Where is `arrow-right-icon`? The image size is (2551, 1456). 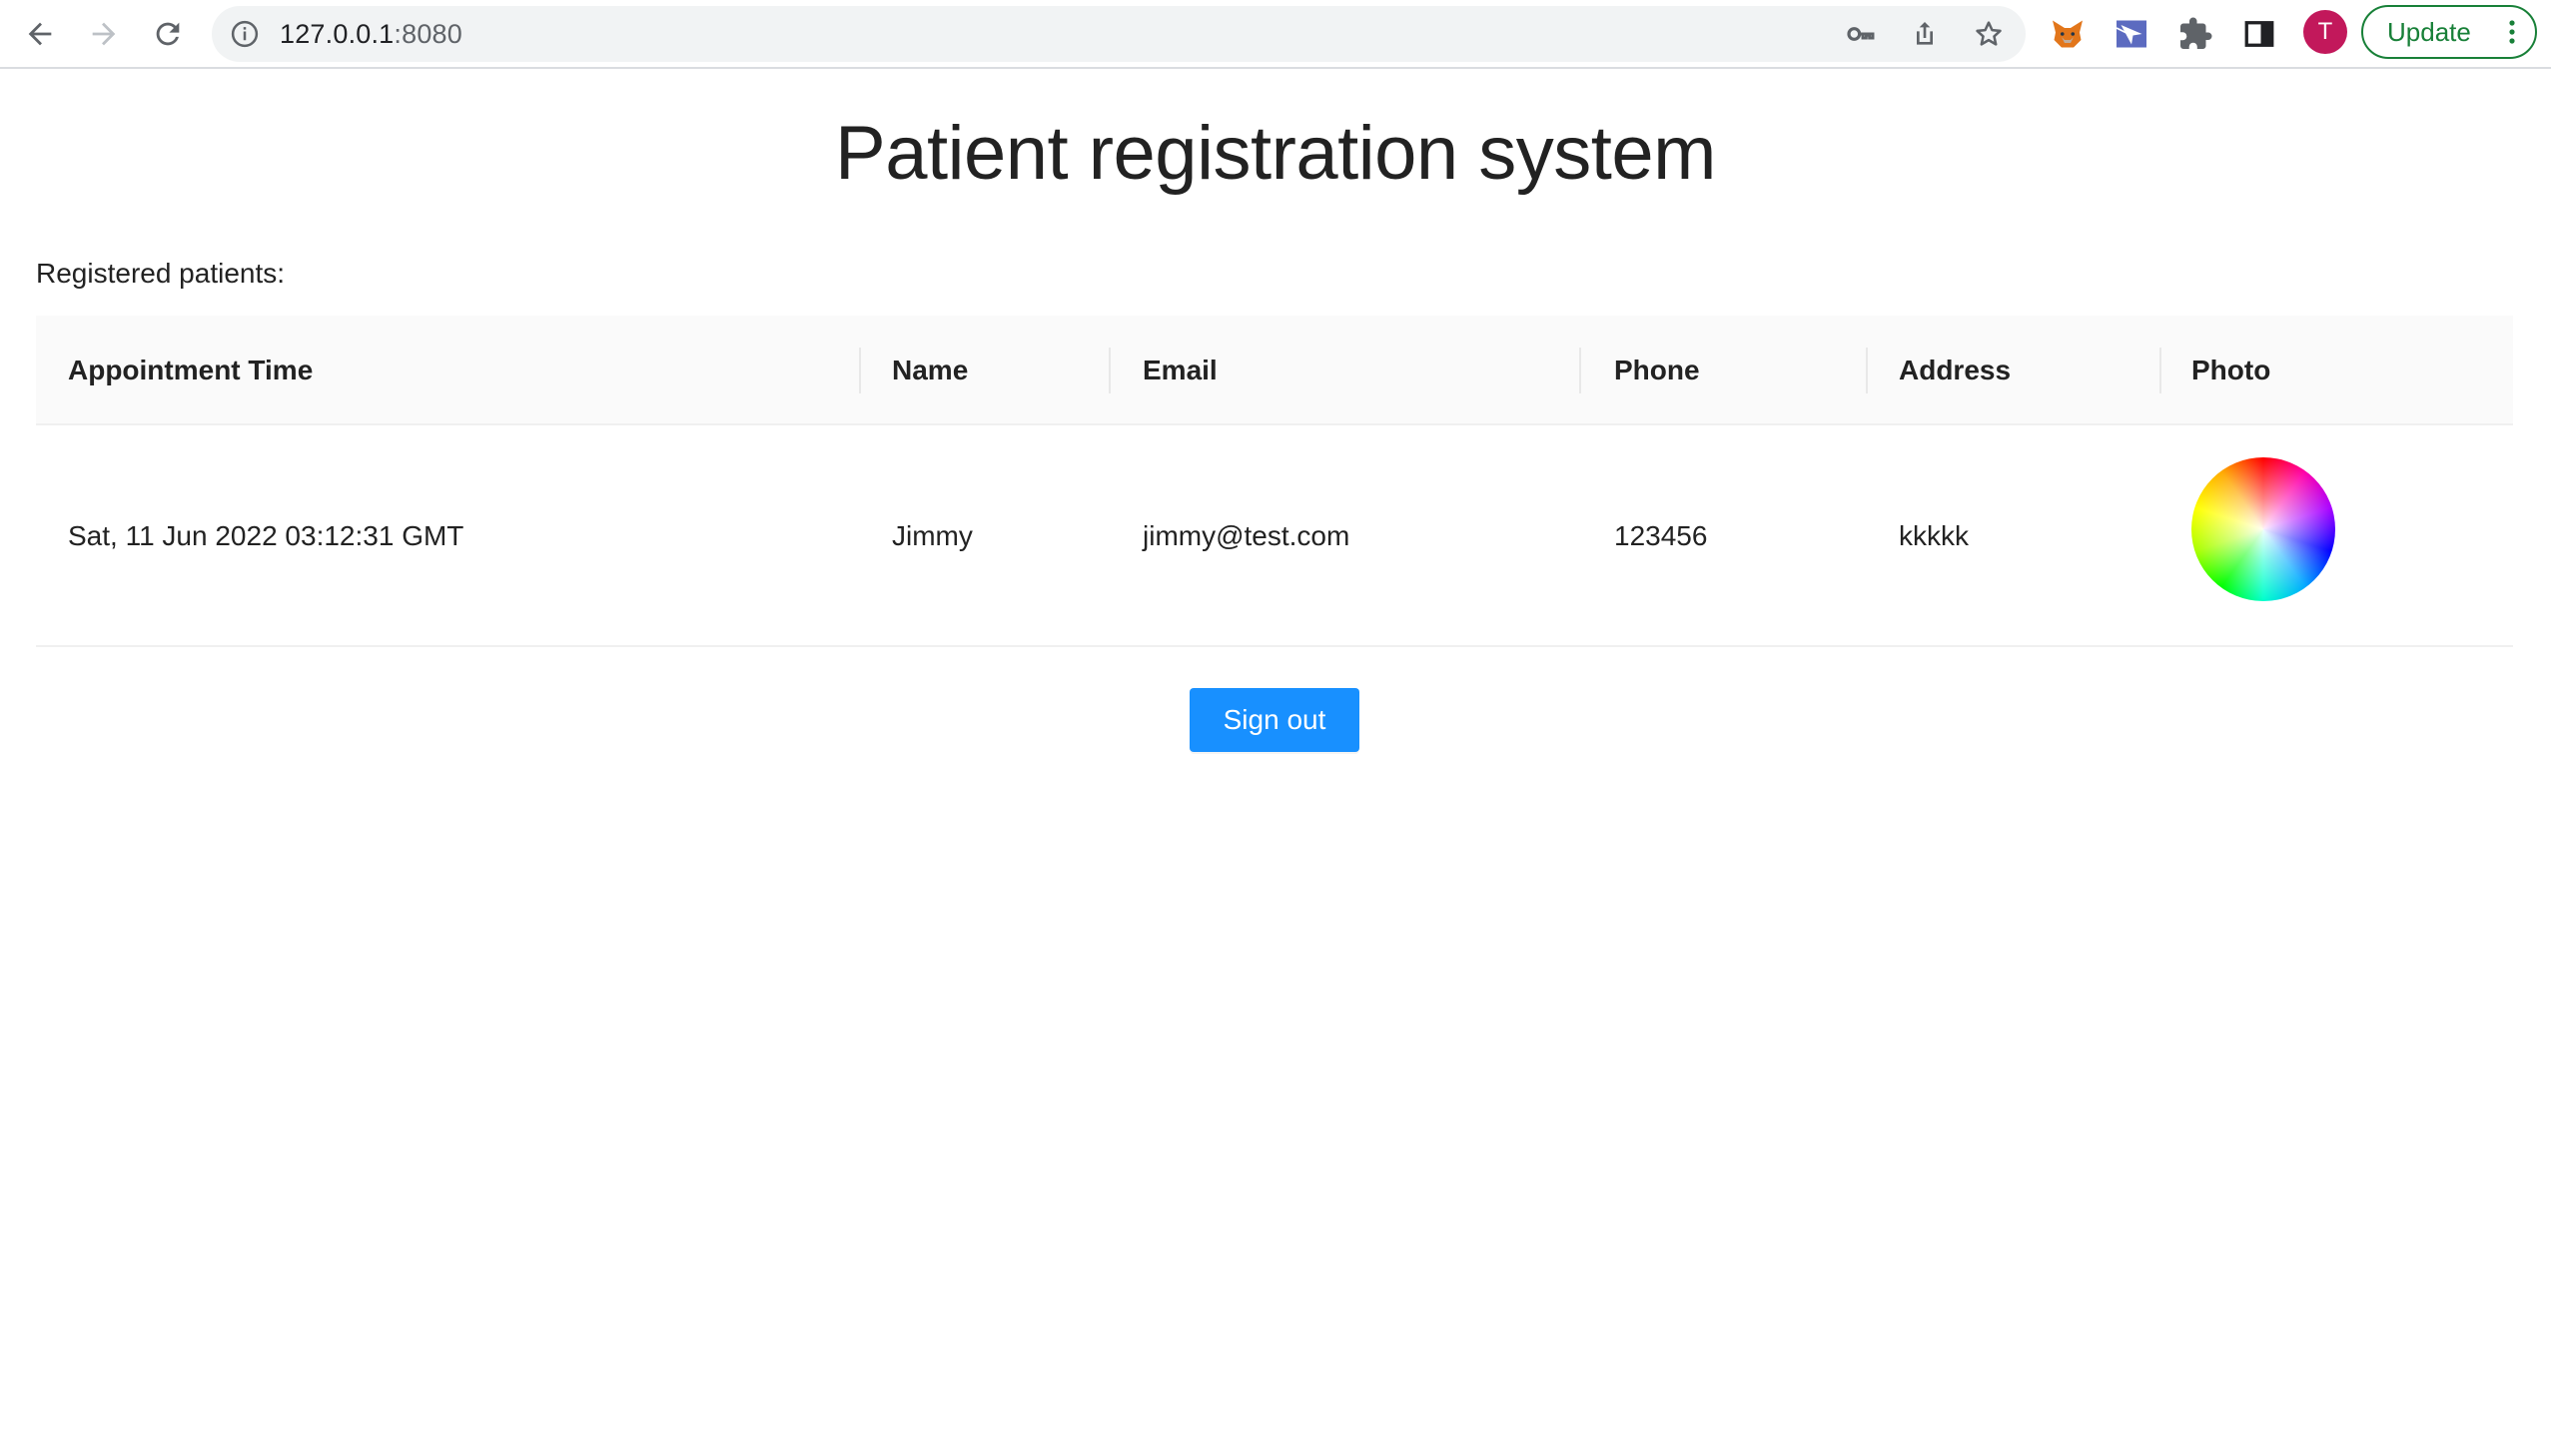 arrow-right-icon is located at coordinates (104, 34).